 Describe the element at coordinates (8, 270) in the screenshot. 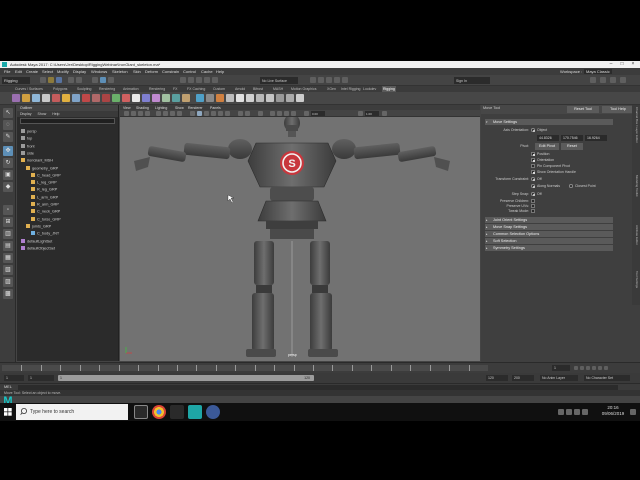

I see `layout-hypershade-icon: ▧` at that location.